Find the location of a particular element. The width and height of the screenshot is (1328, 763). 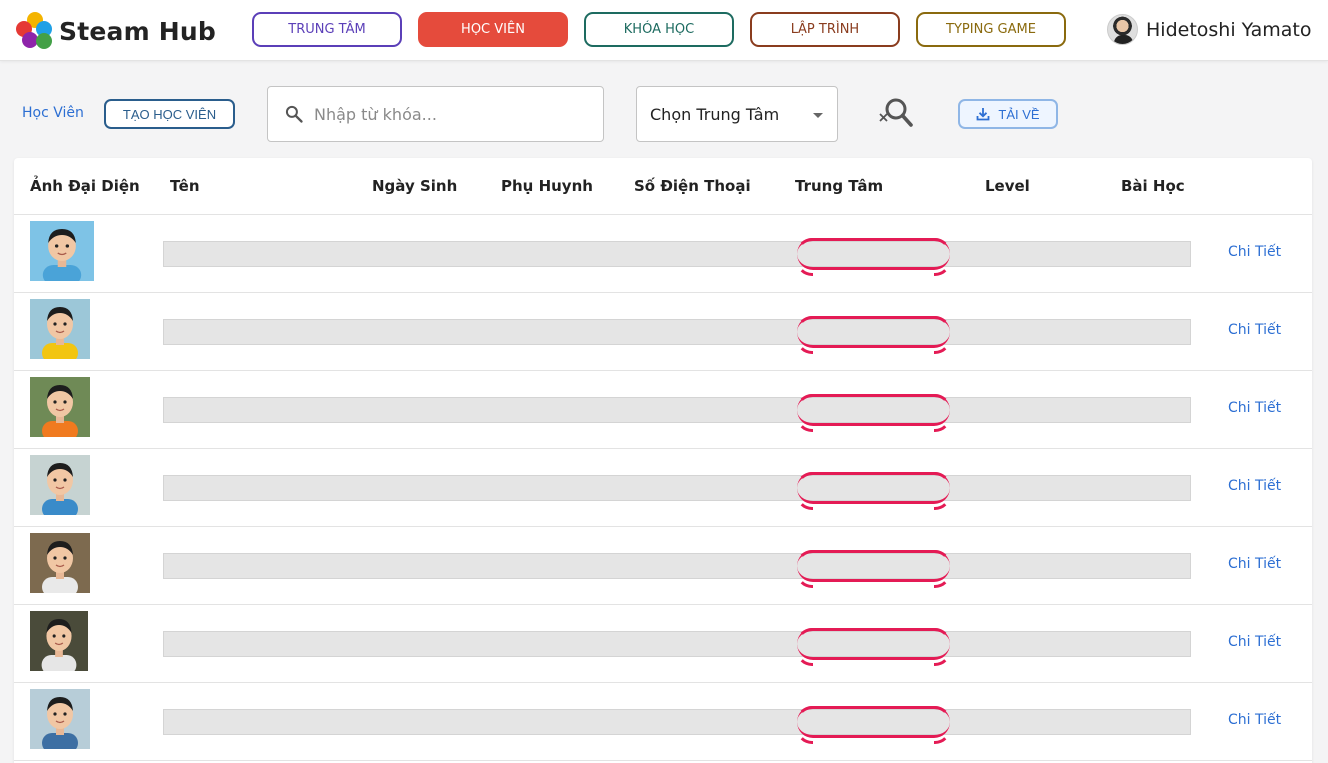

col-avatar-header: Ảnh Đại Diện is located at coordinates (85, 186).